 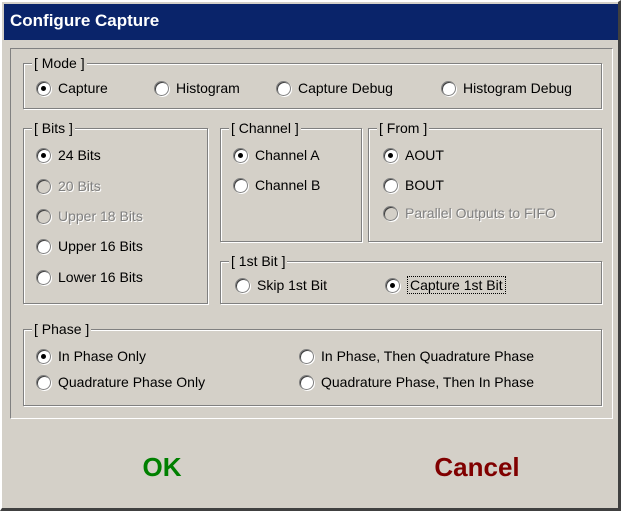 What do you see at coordinates (89, 246) in the screenshot?
I see `bits-upper-16-radio: Upper 16 Bits` at bounding box center [89, 246].